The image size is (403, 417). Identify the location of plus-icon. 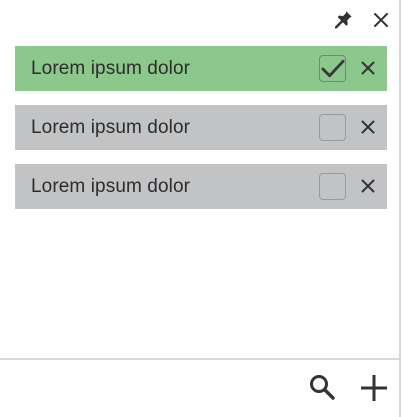
(374, 388).